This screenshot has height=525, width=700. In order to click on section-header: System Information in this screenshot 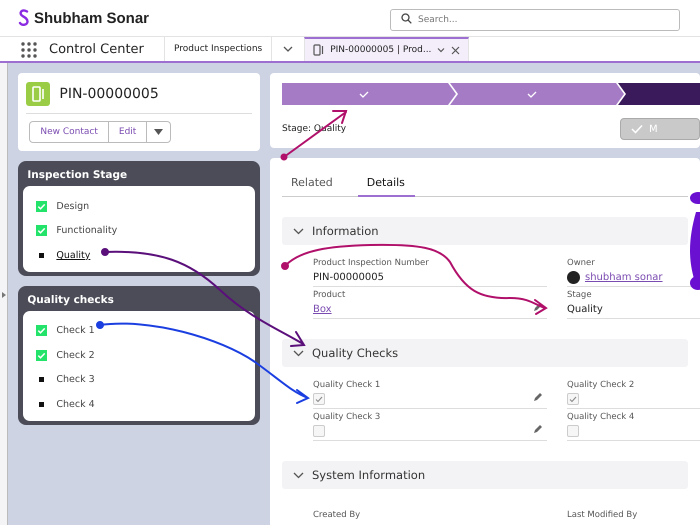, I will do `click(485, 475)`.